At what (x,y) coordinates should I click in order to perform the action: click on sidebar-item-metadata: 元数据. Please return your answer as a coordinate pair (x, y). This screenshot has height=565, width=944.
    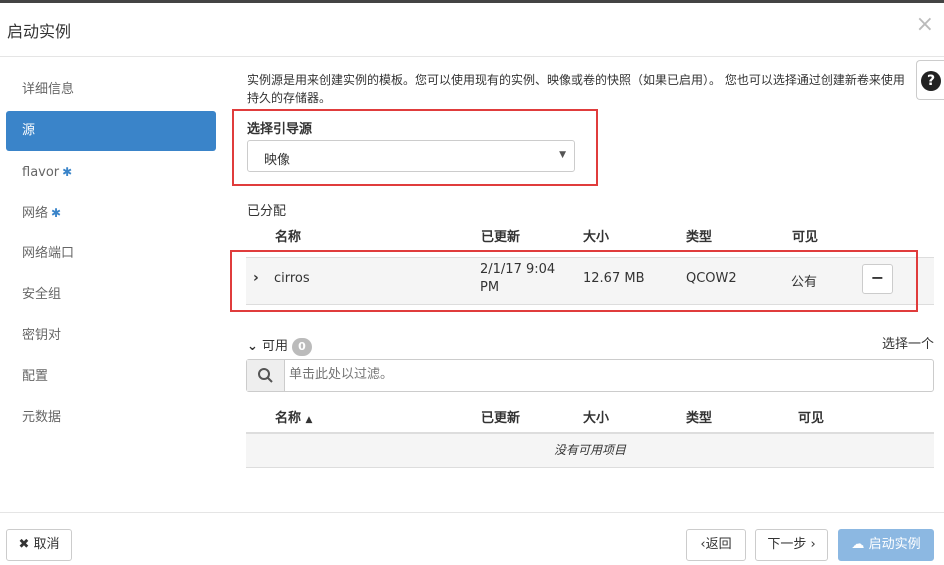
    Looking at the image, I should click on (111, 418).